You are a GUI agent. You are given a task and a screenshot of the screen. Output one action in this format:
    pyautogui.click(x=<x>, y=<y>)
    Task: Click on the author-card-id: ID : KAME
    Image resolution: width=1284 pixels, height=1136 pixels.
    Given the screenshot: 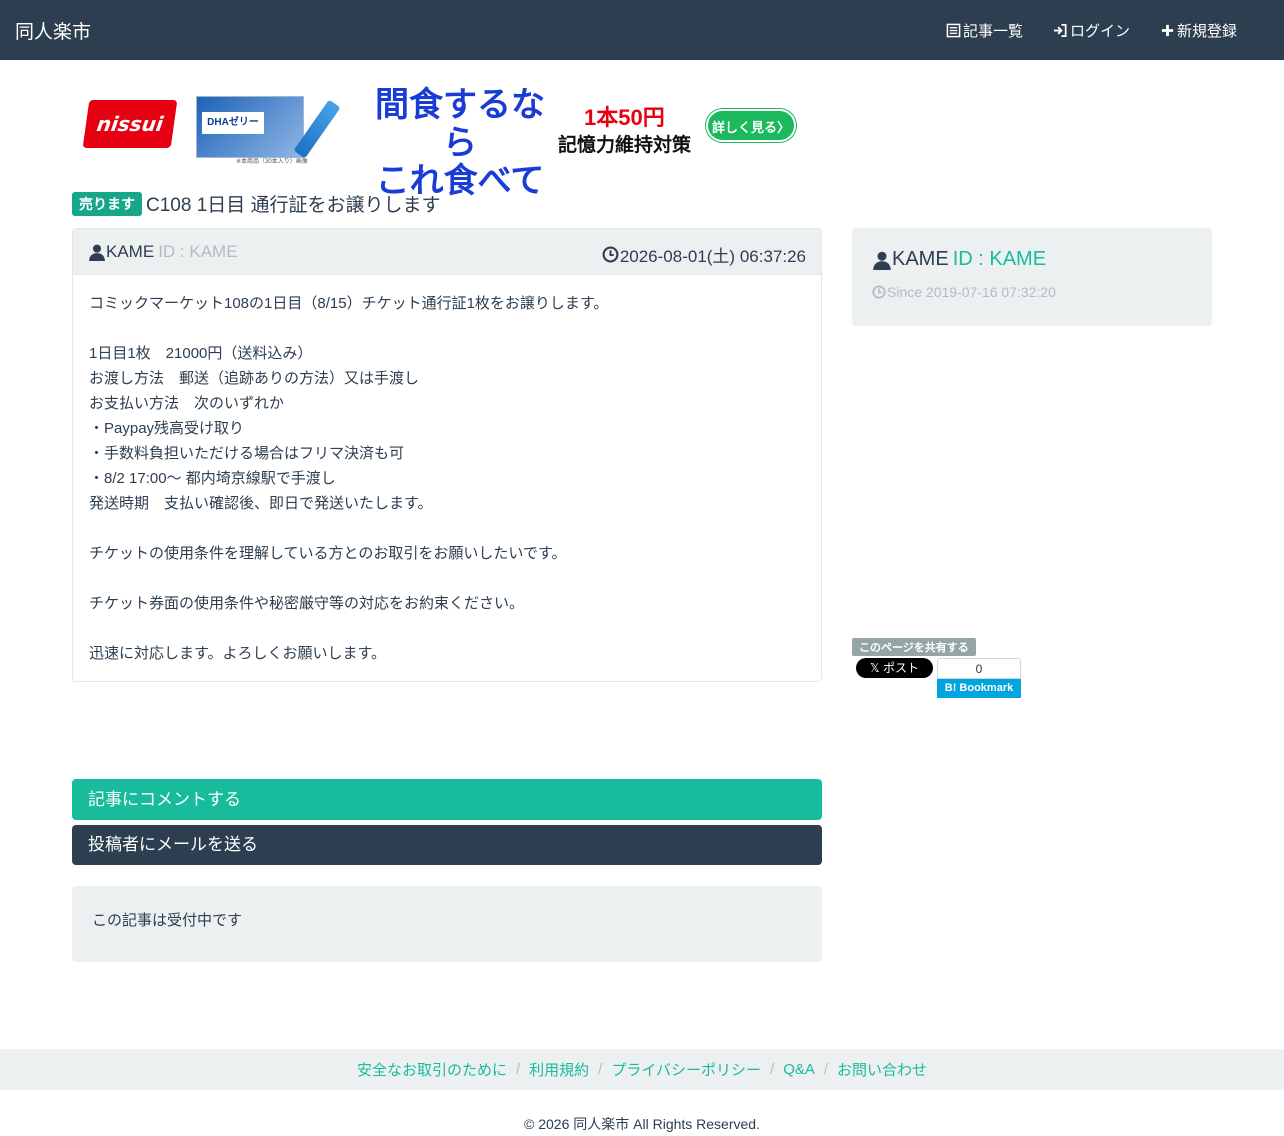 What is the action you would take?
    pyautogui.click(x=999, y=259)
    